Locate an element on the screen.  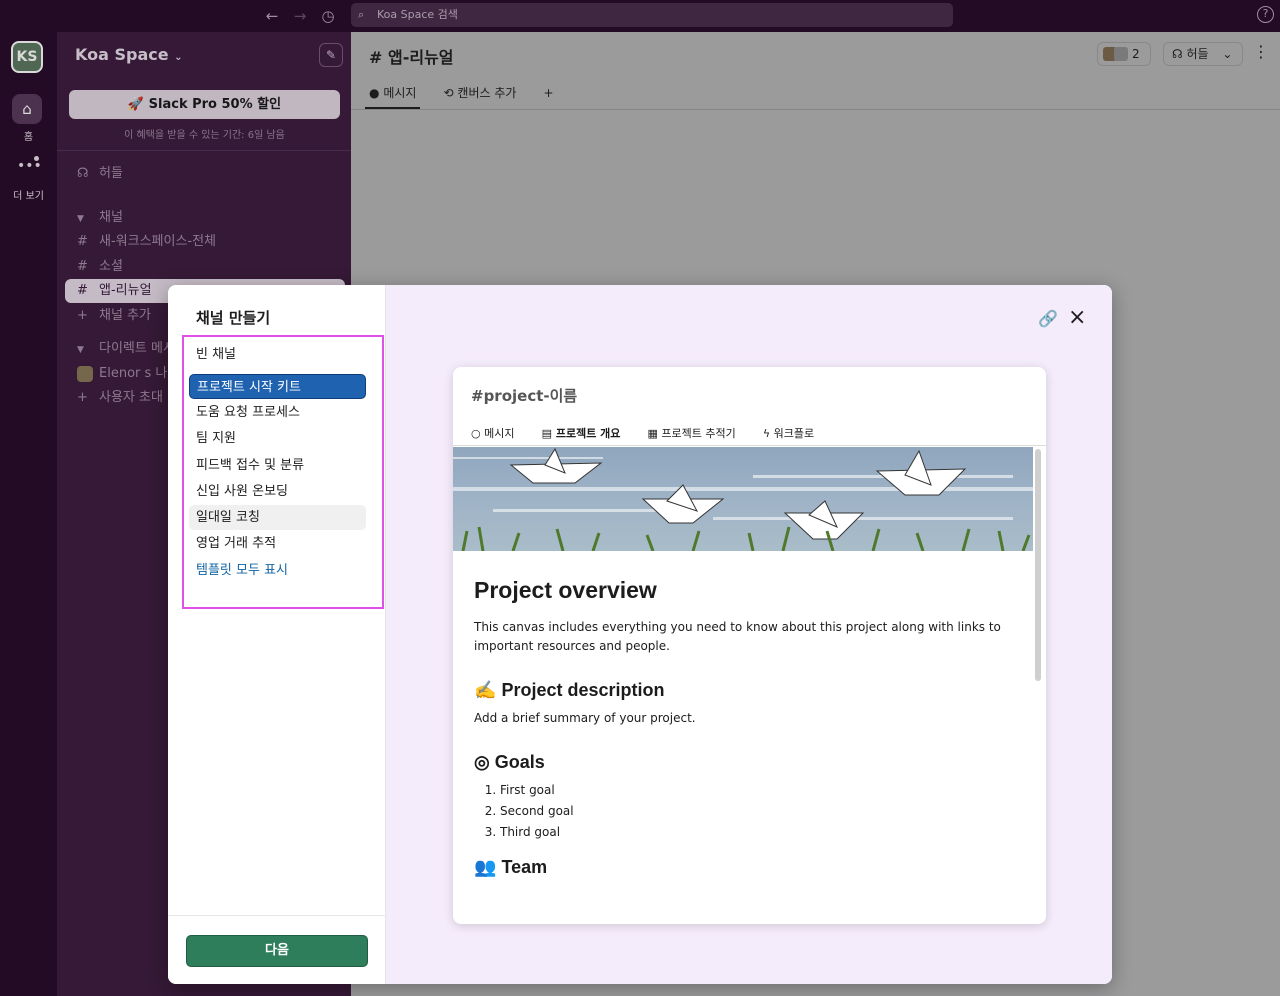
paper-boats-banner-image is located at coordinates (743, 499).